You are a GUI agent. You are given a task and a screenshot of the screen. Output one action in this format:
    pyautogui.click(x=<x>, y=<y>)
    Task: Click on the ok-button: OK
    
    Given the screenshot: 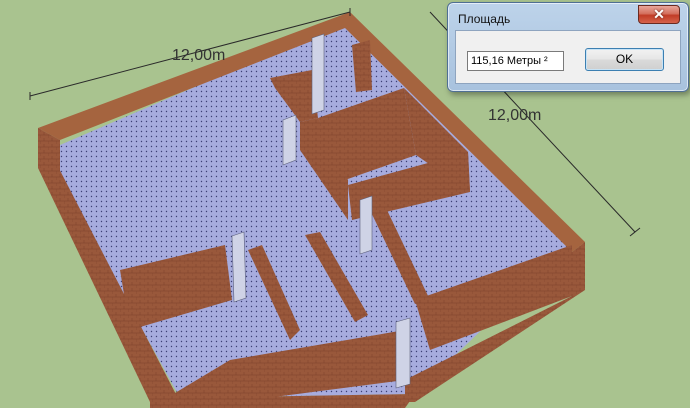 What is the action you would take?
    pyautogui.click(x=624, y=59)
    